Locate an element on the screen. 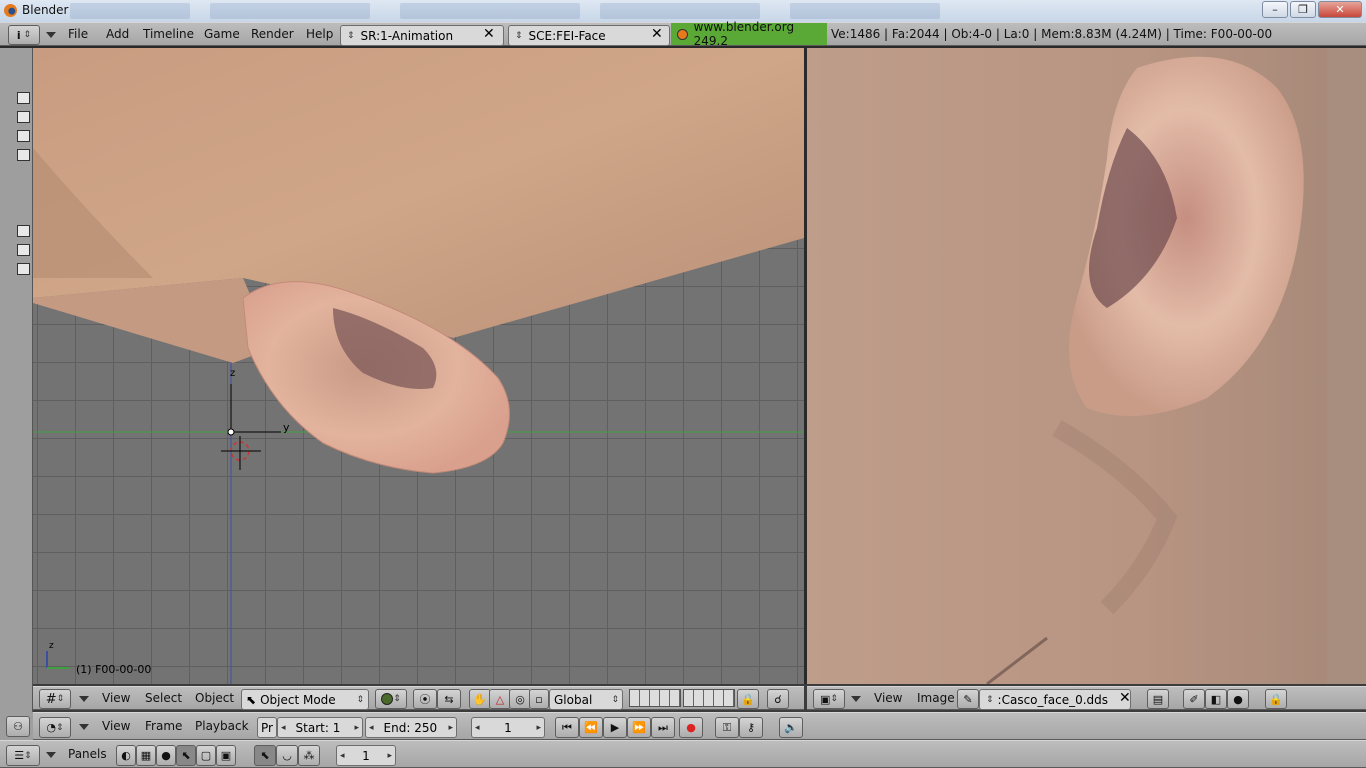 This screenshot has width=1366, height=768. mode-selector: ⬉ Object Mode ⇕ is located at coordinates (305, 699).